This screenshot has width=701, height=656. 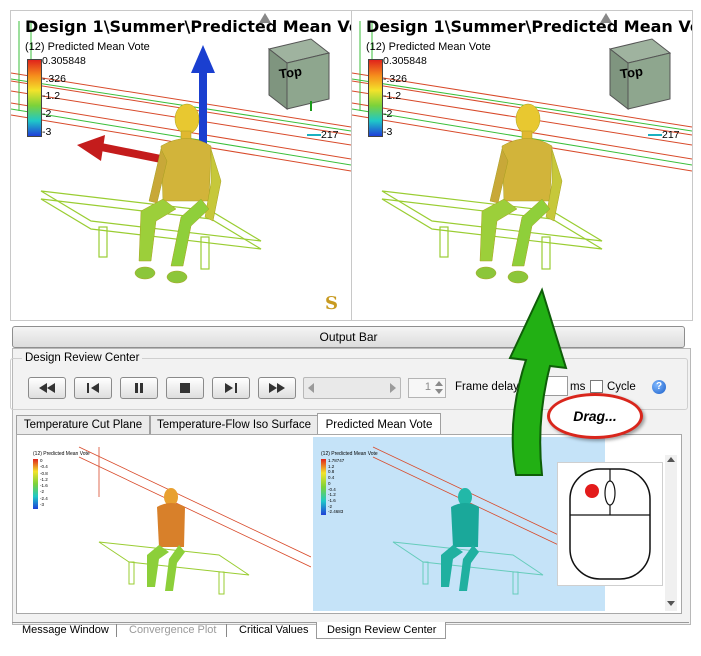 I want to click on thumbnail-1-scene, so click(x=194, y=520).